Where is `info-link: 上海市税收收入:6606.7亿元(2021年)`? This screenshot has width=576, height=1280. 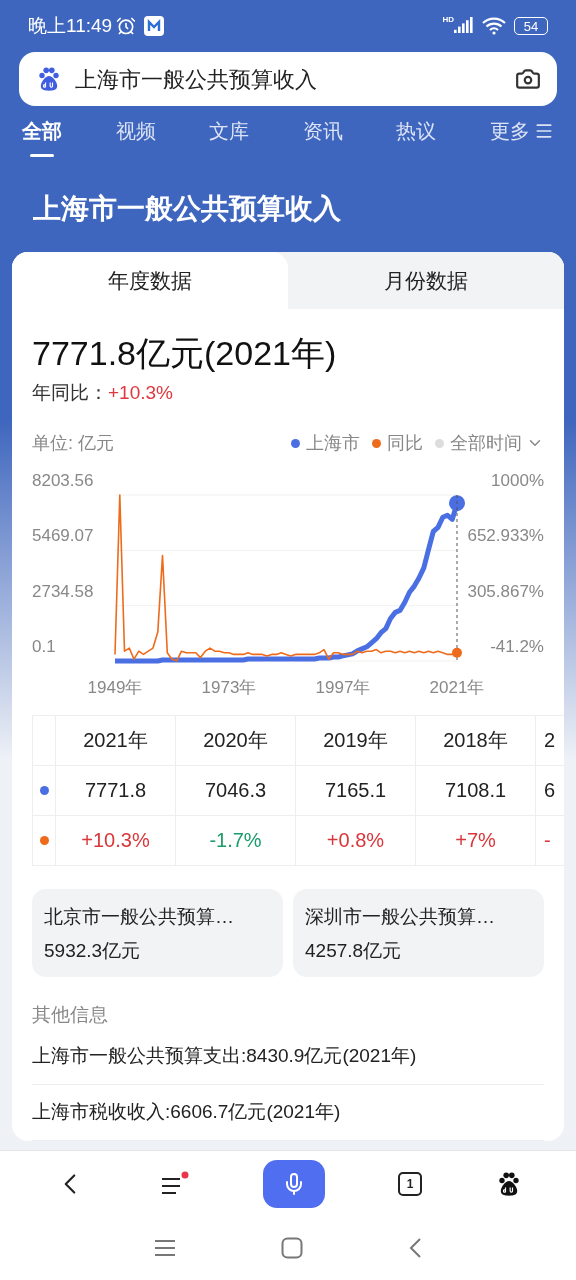
info-link: 上海市税收收入:6606.7亿元(2021年) is located at coordinates (186, 1112).